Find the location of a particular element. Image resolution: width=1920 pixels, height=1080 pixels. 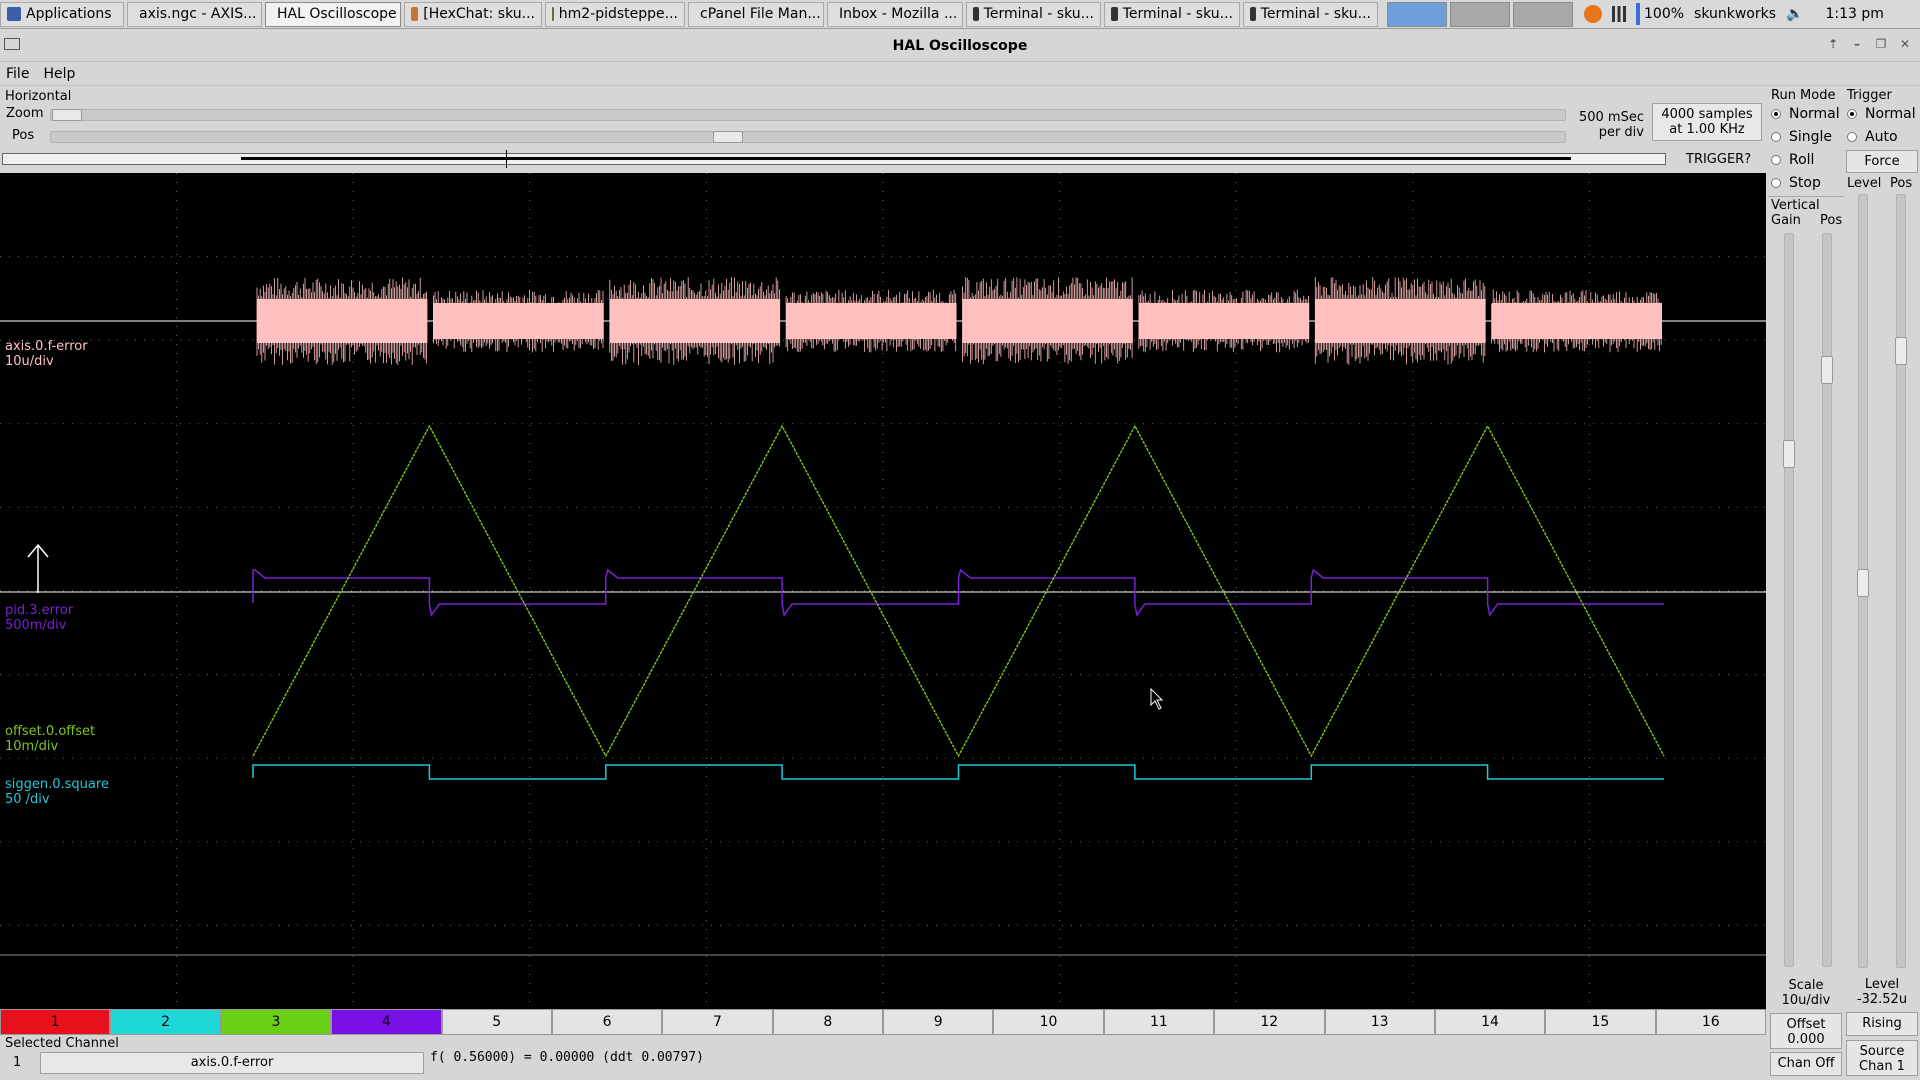

shade-icon: ⇡ is located at coordinates (1833, 45).